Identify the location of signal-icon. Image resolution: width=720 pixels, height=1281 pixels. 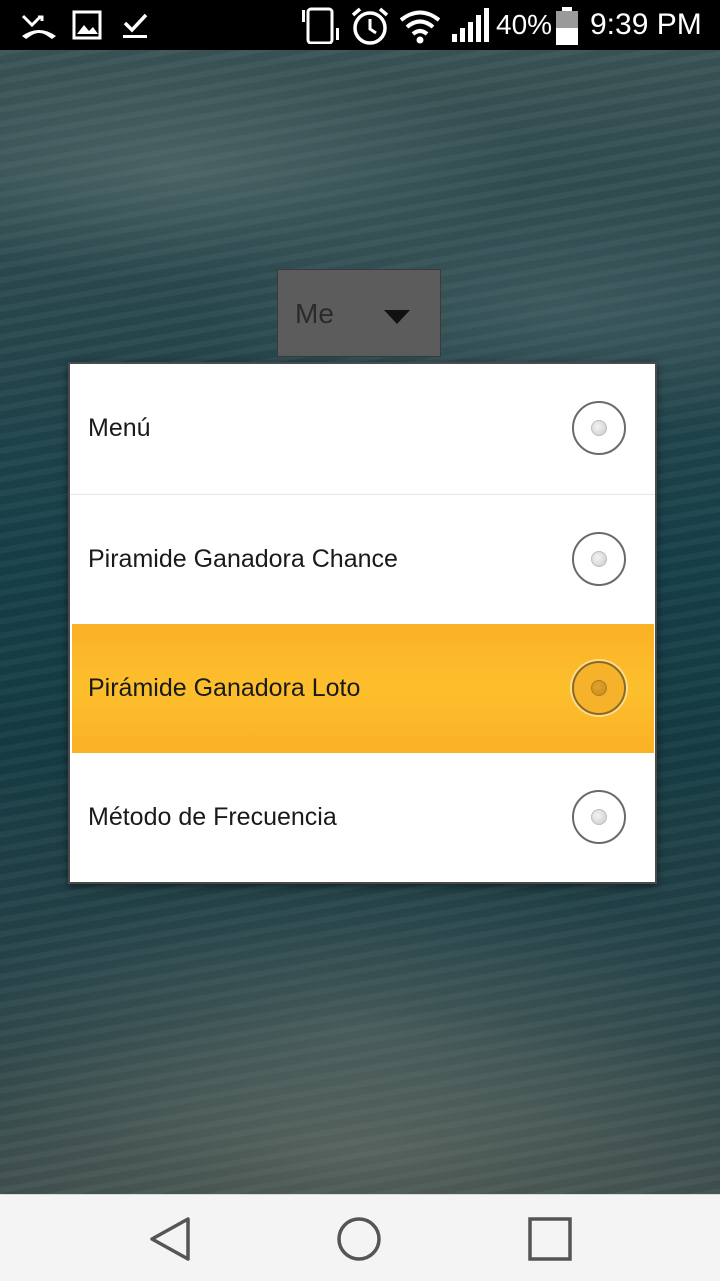
(470, 25).